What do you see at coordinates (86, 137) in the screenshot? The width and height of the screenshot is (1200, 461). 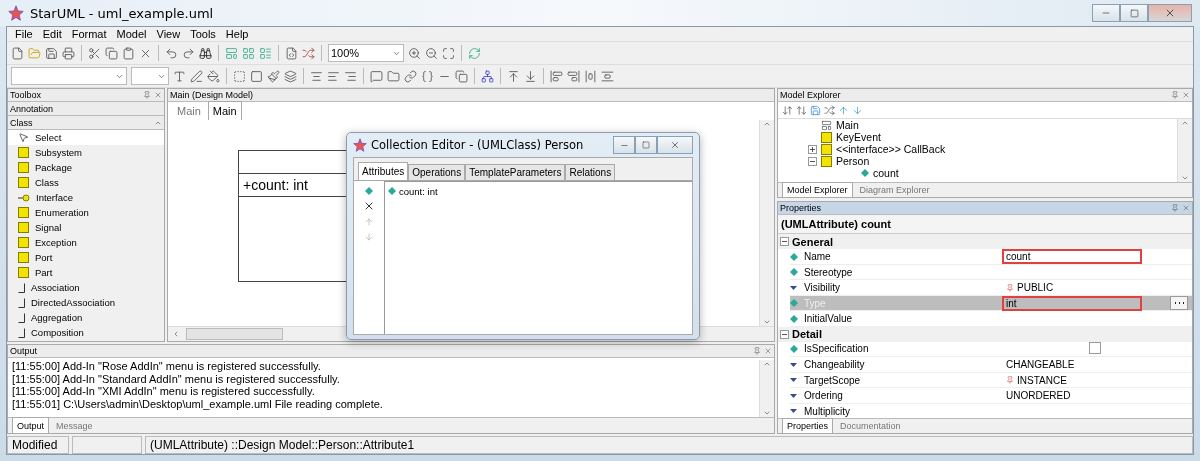 I see `toolbox-item: Select` at bounding box center [86, 137].